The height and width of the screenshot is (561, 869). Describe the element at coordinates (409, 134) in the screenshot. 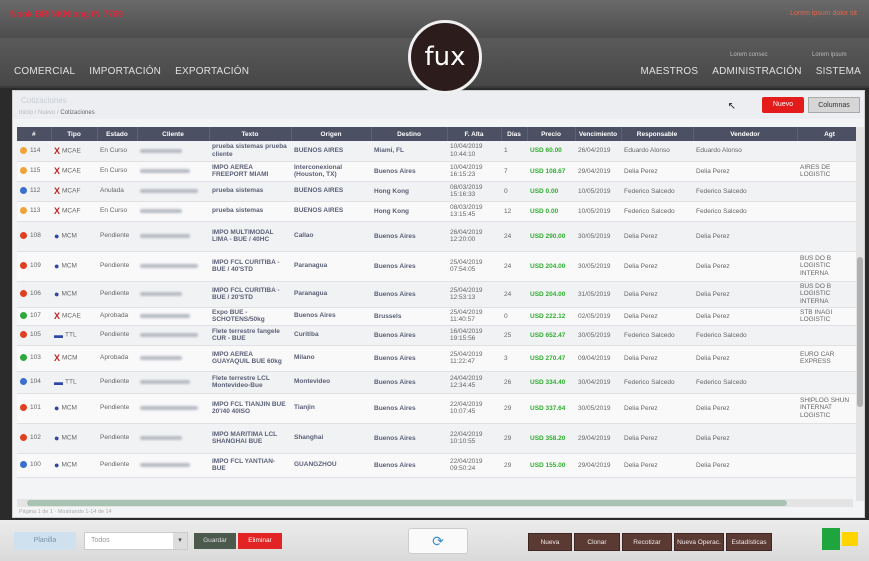

I see `column-header: Destino` at that location.